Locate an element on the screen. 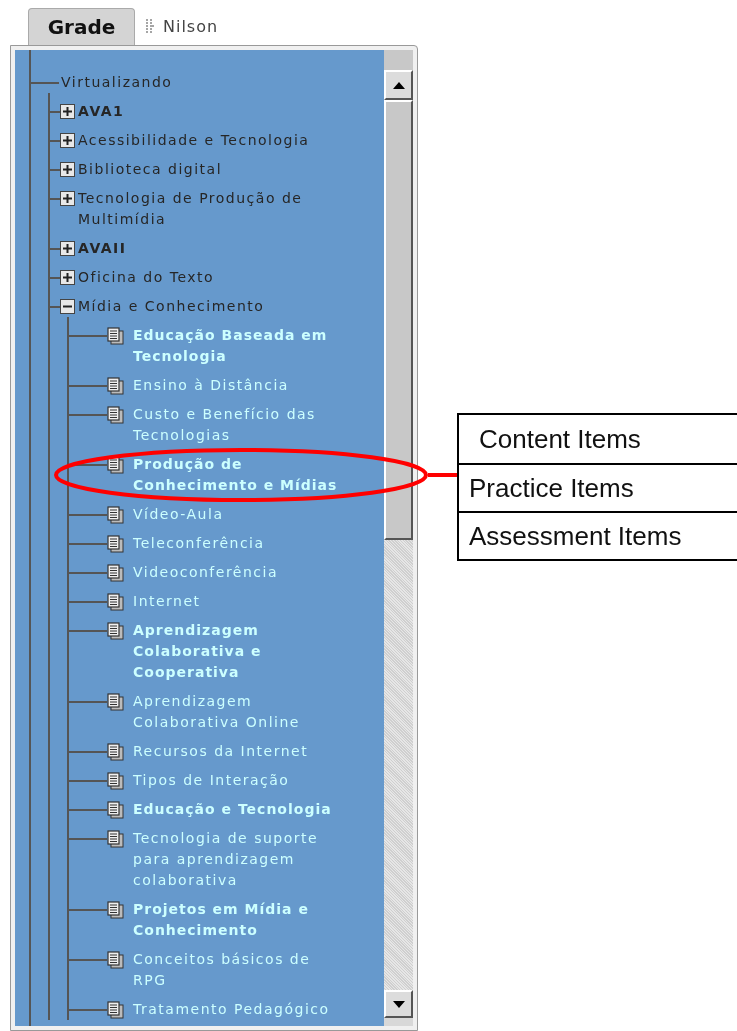  scroll-up-button is located at coordinates (398, 85).